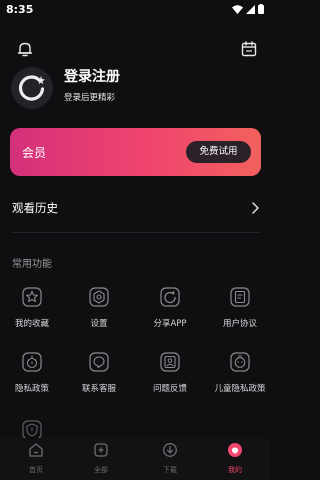 This screenshot has height=480, width=320. I want to click on nav-all: 全部, so click(101, 459).